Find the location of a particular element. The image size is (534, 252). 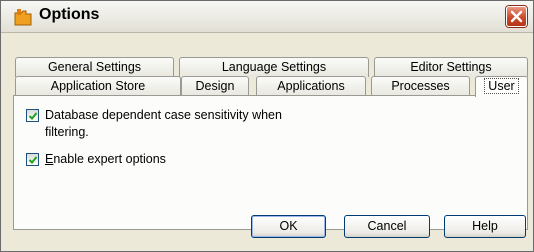

close-button is located at coordinates (516, 16).